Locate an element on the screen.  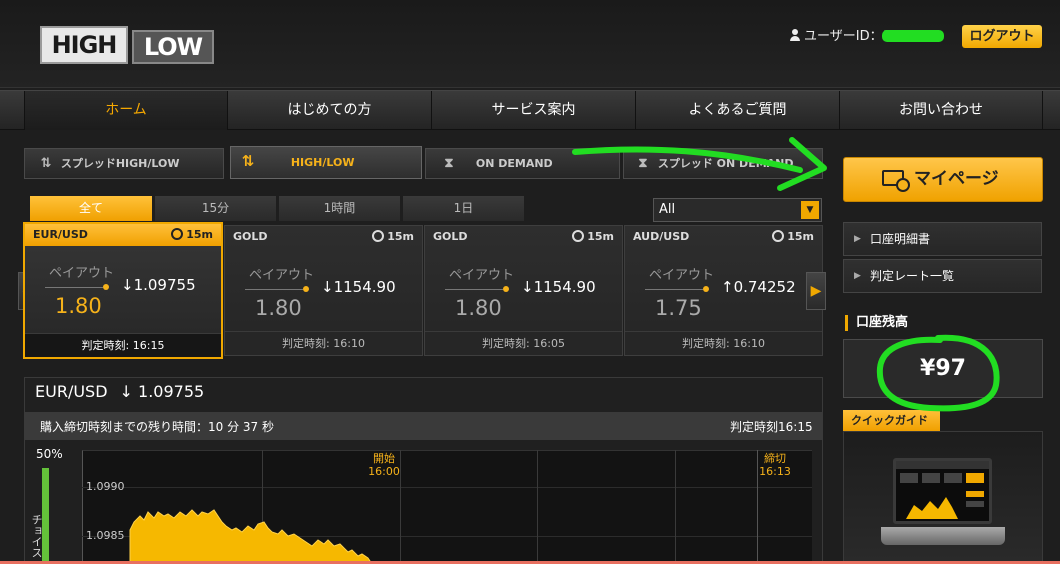
rate-value: 1154.90 is located at coordinates (564, 287).